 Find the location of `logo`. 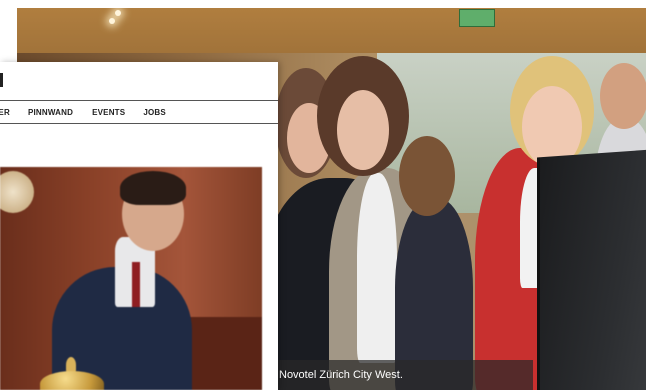

logo is located at coordinates (1, 80).